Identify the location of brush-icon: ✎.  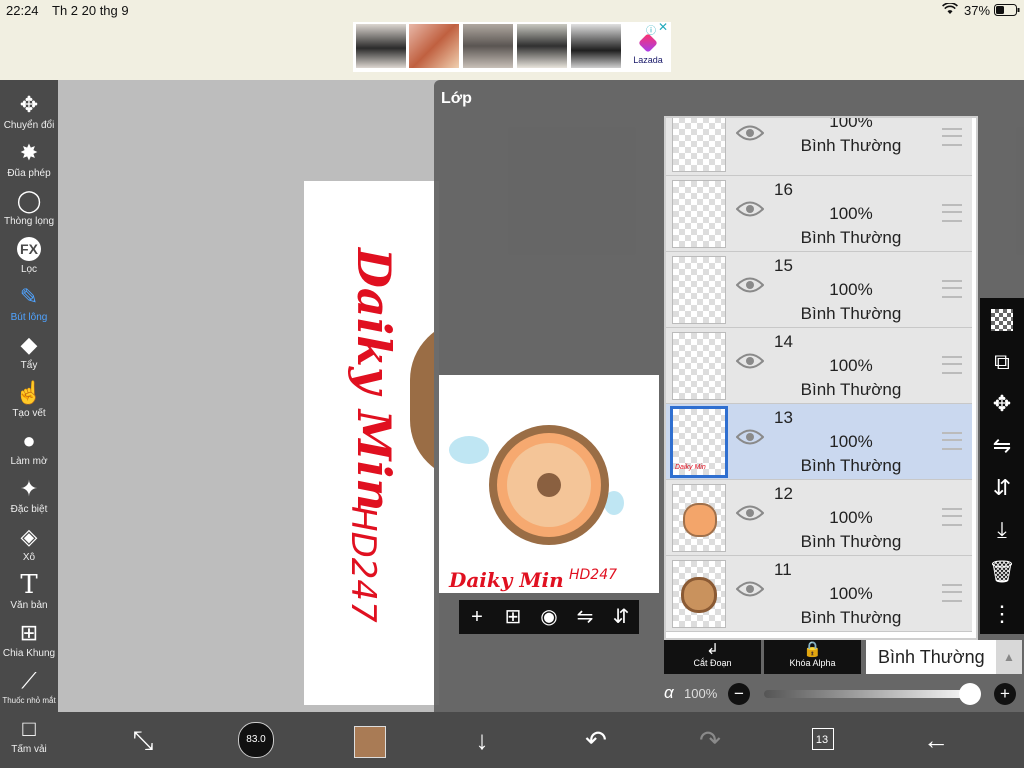
(29, 296).